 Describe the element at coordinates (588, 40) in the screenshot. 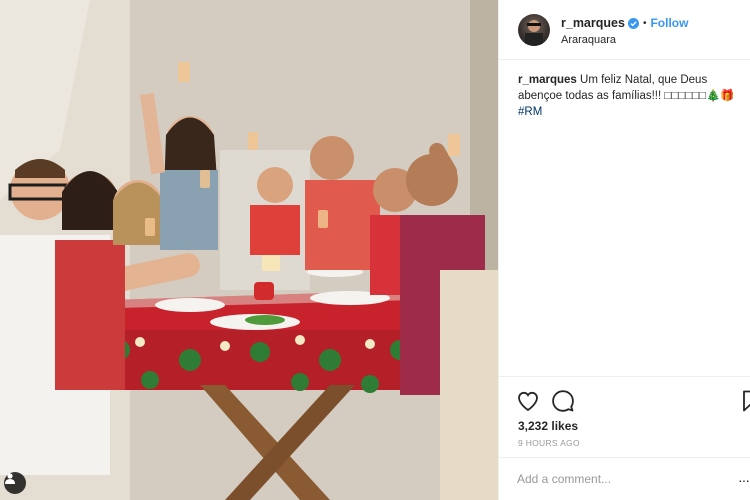

I see `location-link: Araraquara` at that location.